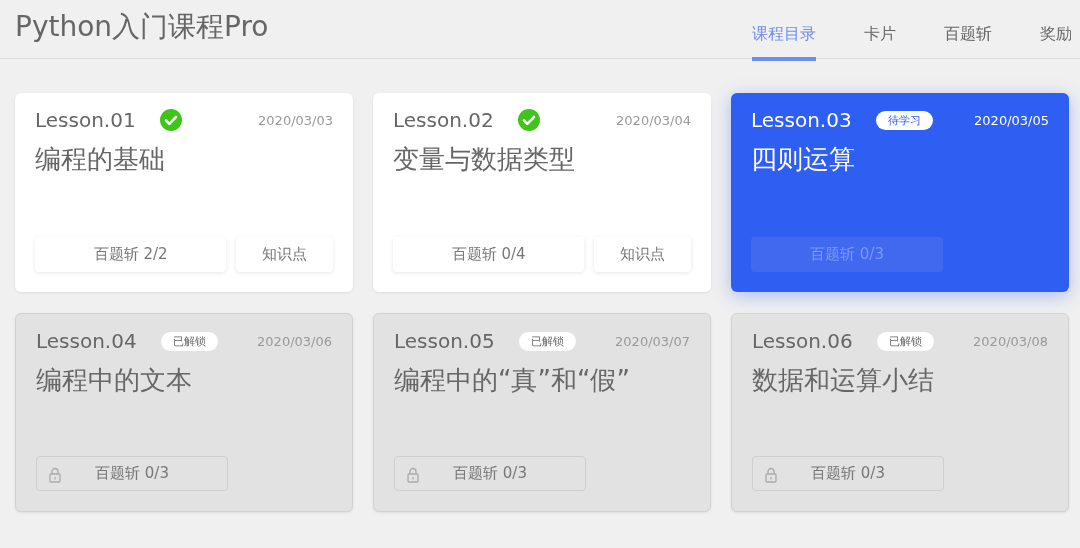  Describe the element at coordinates (86, 341) in the screenshot. I see `lesson-number: Lesson.04` at that location.